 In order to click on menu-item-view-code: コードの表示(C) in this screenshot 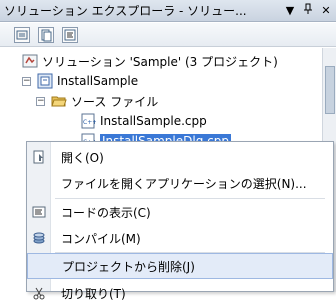, I will do `click(180, 212)`.